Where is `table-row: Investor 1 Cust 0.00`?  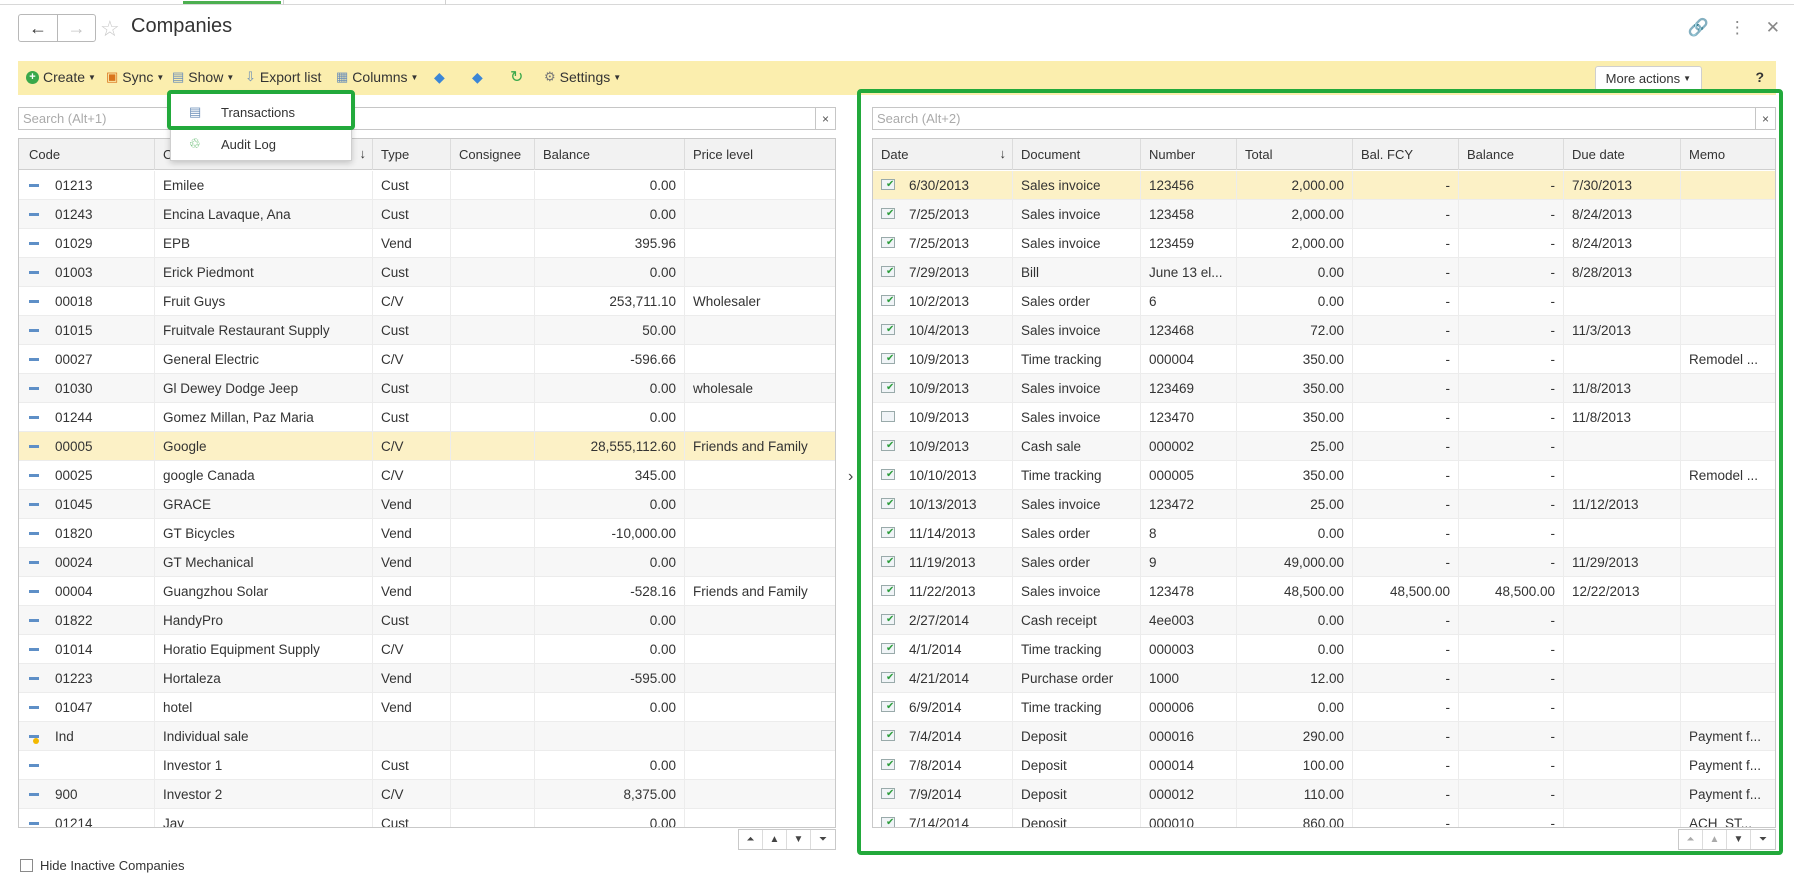 table-row: Investor 1 Cust 0.00 is located at coordinates (427, 765).